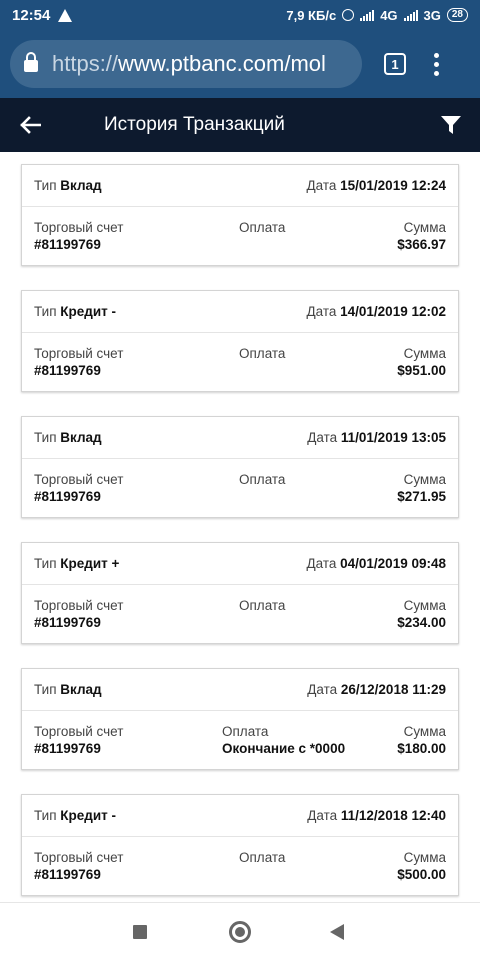  Describe the element at coordinates (31, 62) in the screenshot. I see `lock-icon` at that location.